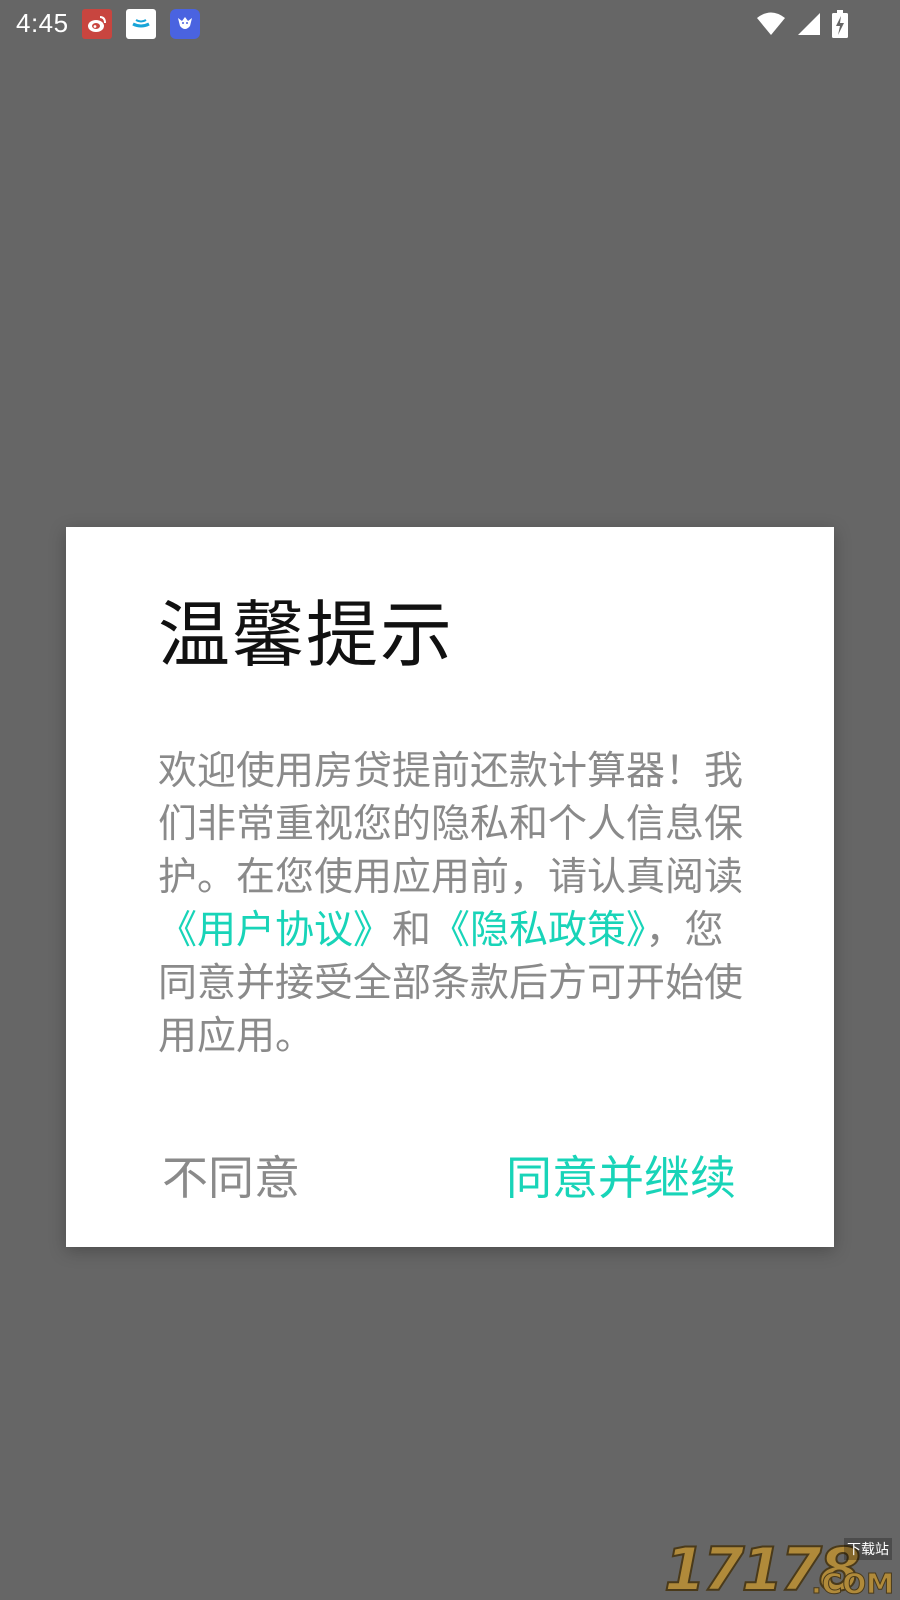 Image resolution: width=900 pixels, height=1600 pixels. What do you see at coordinates (450, 24) in the screenshot?
I see `status-bar: 4:45` at bounding box center [450, 24].